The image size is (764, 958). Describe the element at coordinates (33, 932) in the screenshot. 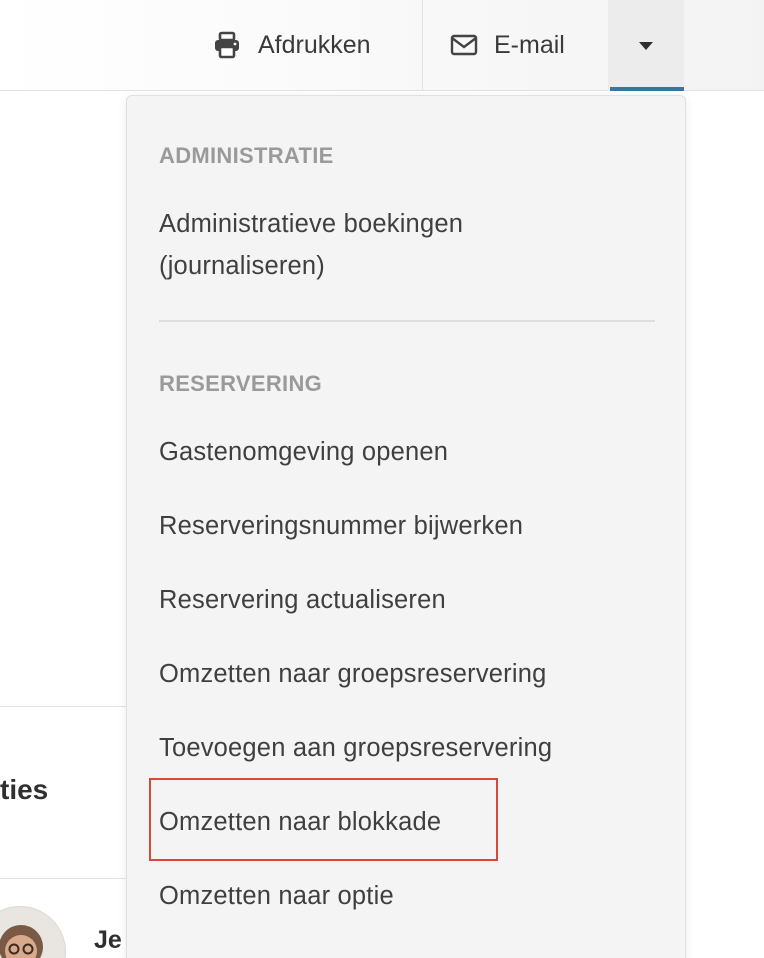

I see `avatar` at that location.